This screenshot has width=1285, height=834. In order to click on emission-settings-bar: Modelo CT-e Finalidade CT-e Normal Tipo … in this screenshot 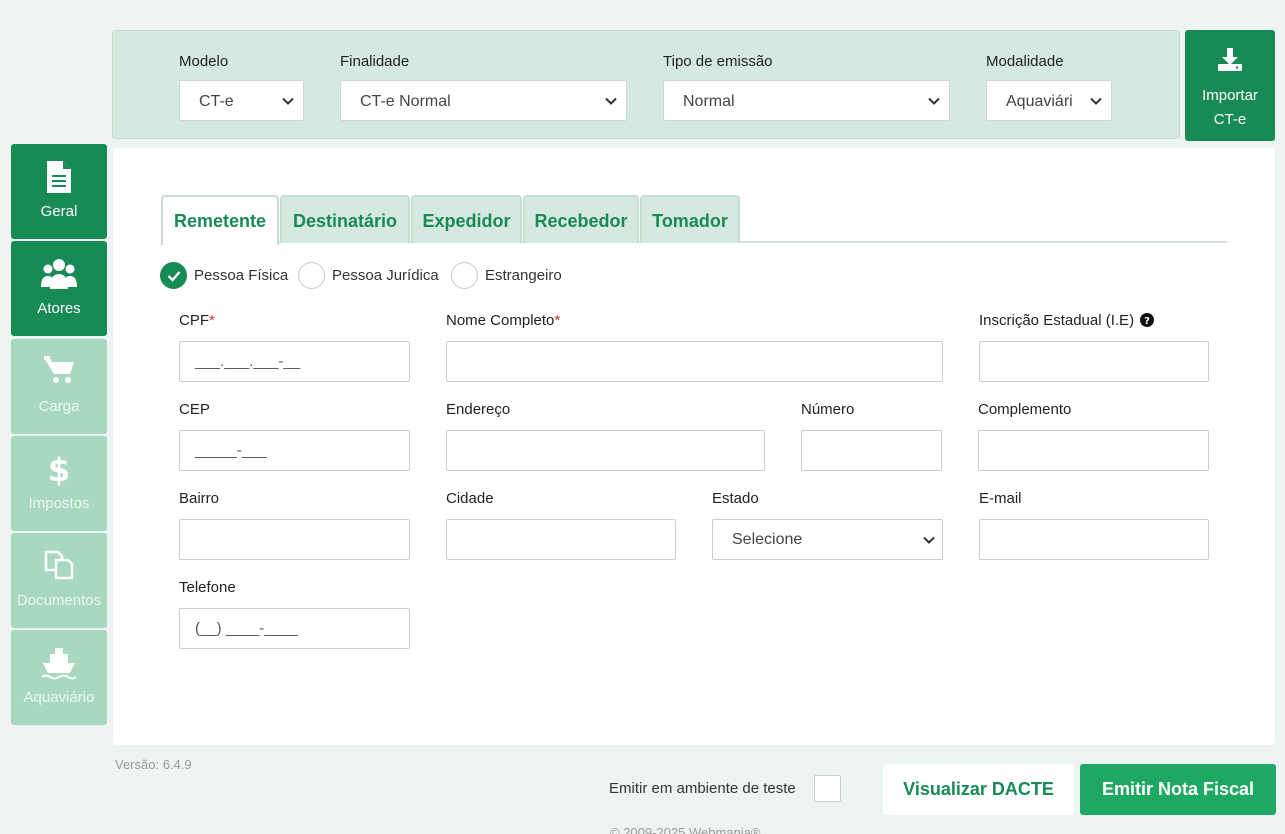, I will do `click(646, 84)`.